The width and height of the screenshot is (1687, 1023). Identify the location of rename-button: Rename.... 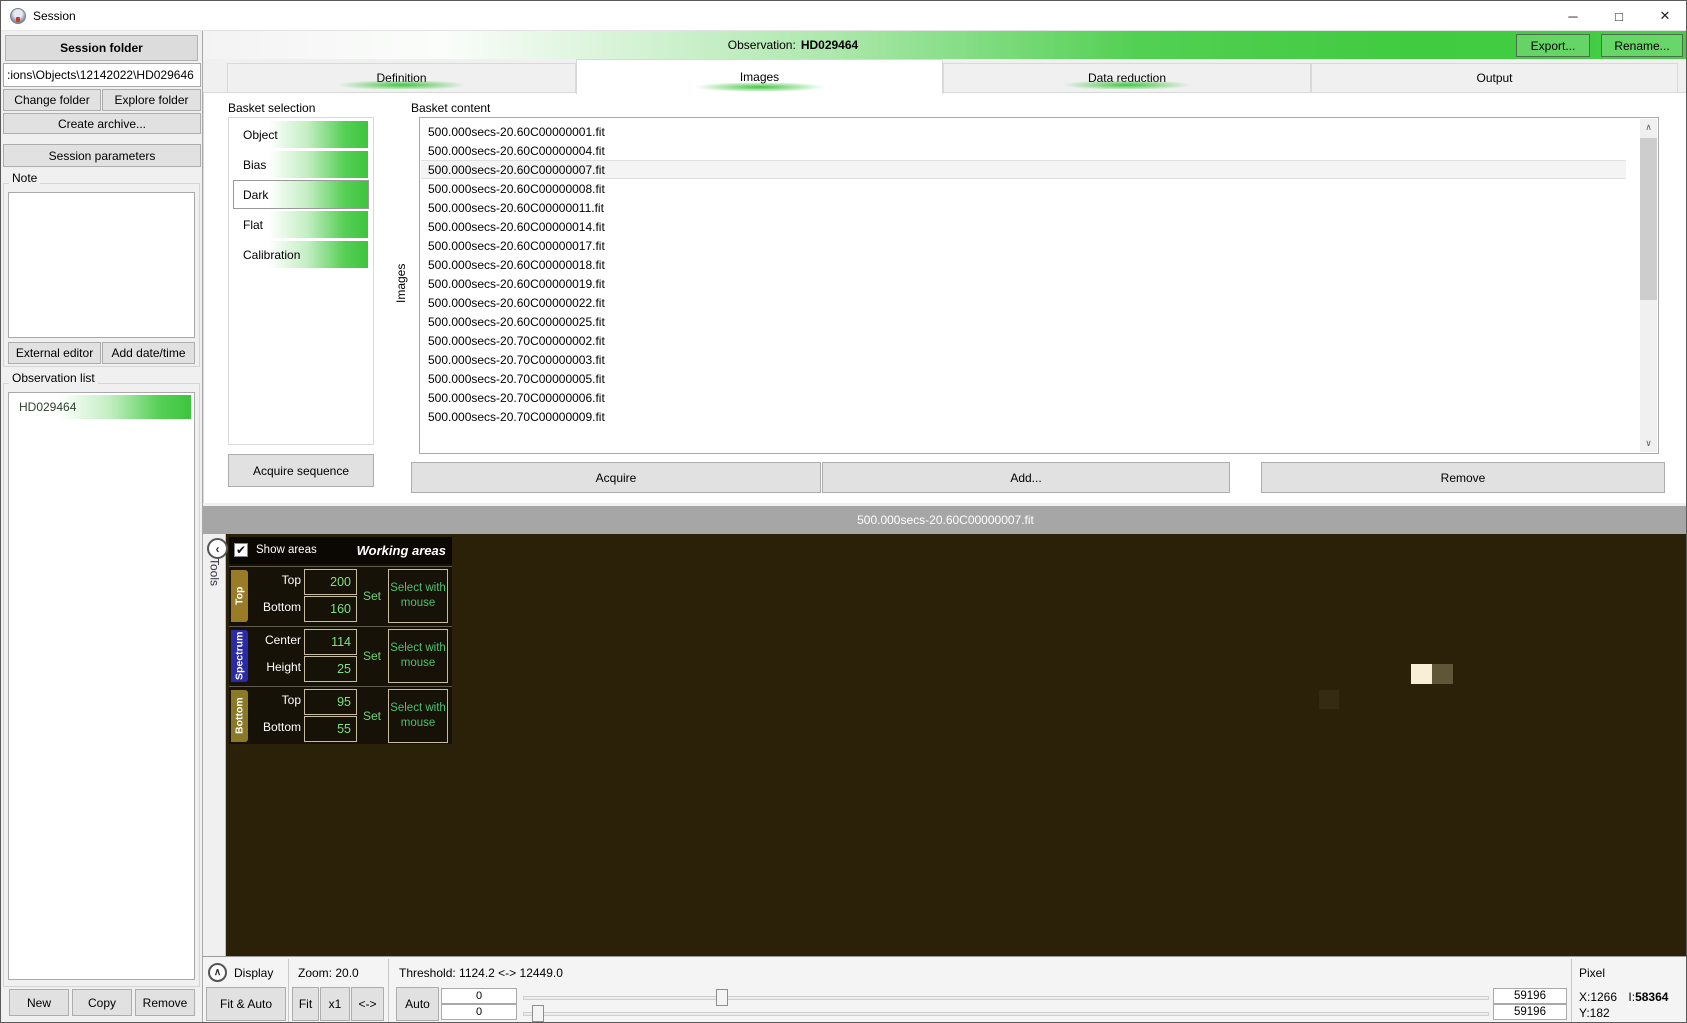
(1642, 45).